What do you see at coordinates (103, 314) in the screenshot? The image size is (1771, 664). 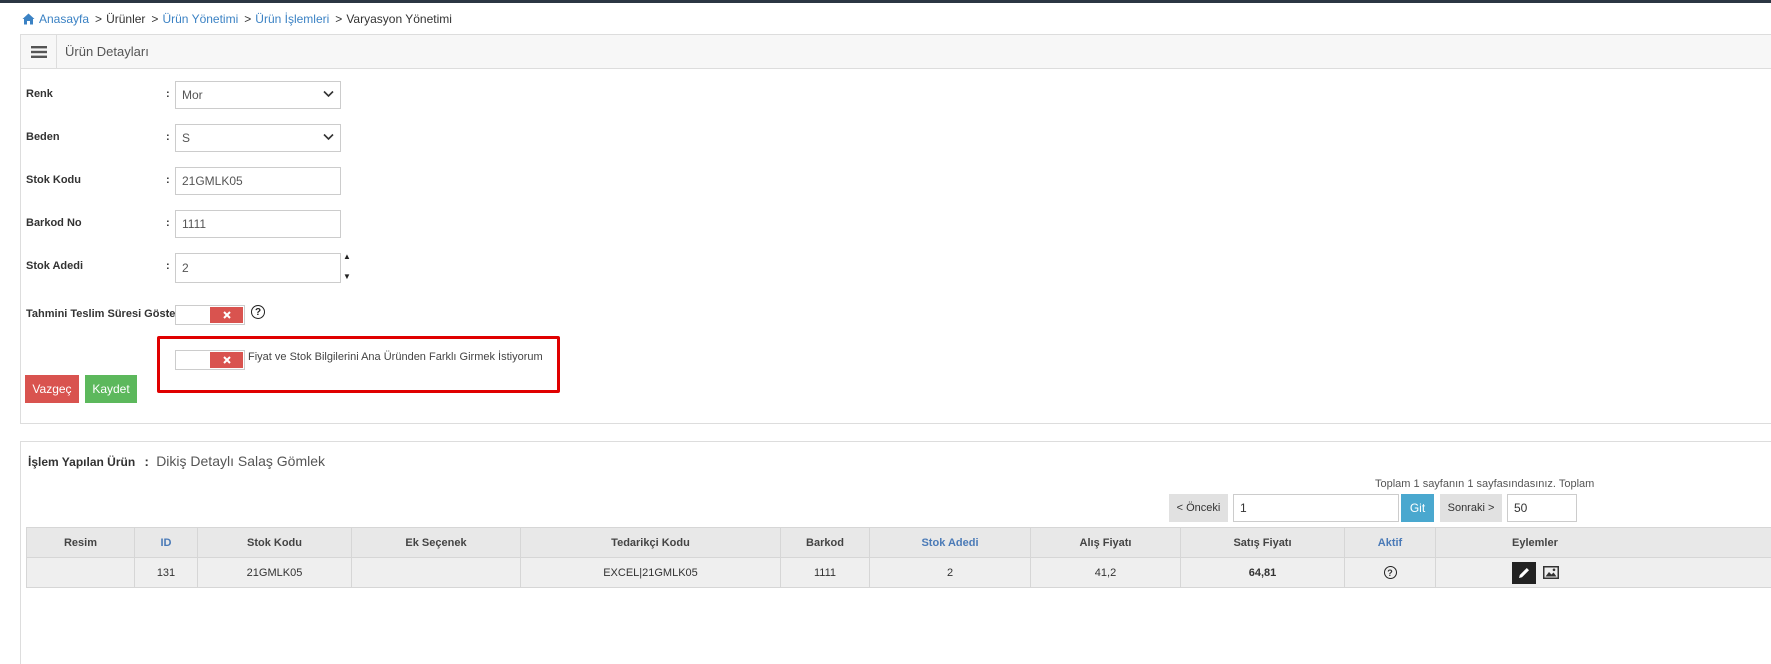 I see `teslim-label: Tahmini Teslim Süresi Göster` at bounding box center [103, 314].